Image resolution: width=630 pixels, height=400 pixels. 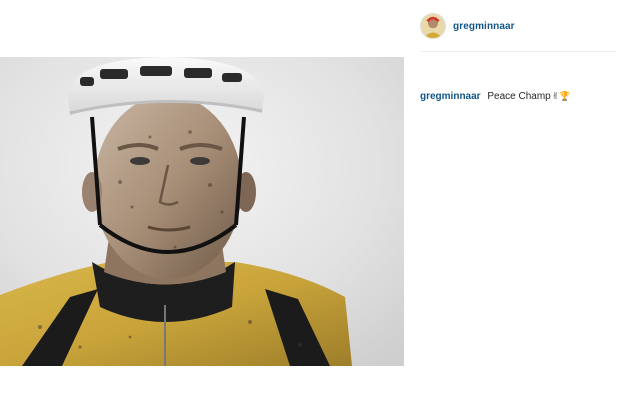 I want to click on avatar, so click(x=433, y=26).